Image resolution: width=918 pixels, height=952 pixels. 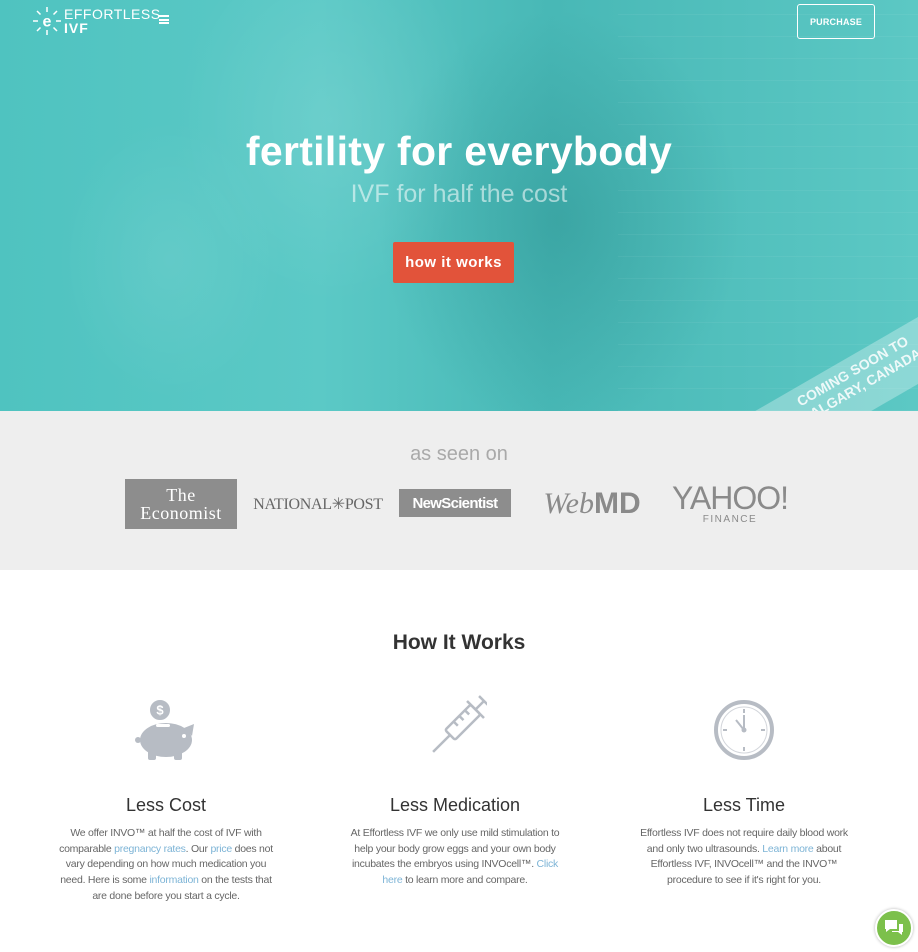 What do you see at coordinates (744, 730) in the screenshot?
I see `clock-icon` at bounding box center [744, 730].